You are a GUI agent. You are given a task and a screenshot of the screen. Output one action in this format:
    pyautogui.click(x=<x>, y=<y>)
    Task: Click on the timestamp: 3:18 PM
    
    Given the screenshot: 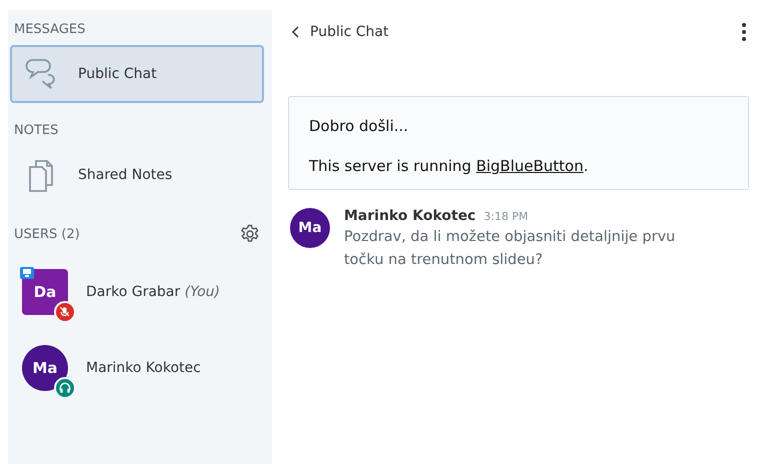 What is the action you would take?
    pyautogui.click(x=506, y=216)
    